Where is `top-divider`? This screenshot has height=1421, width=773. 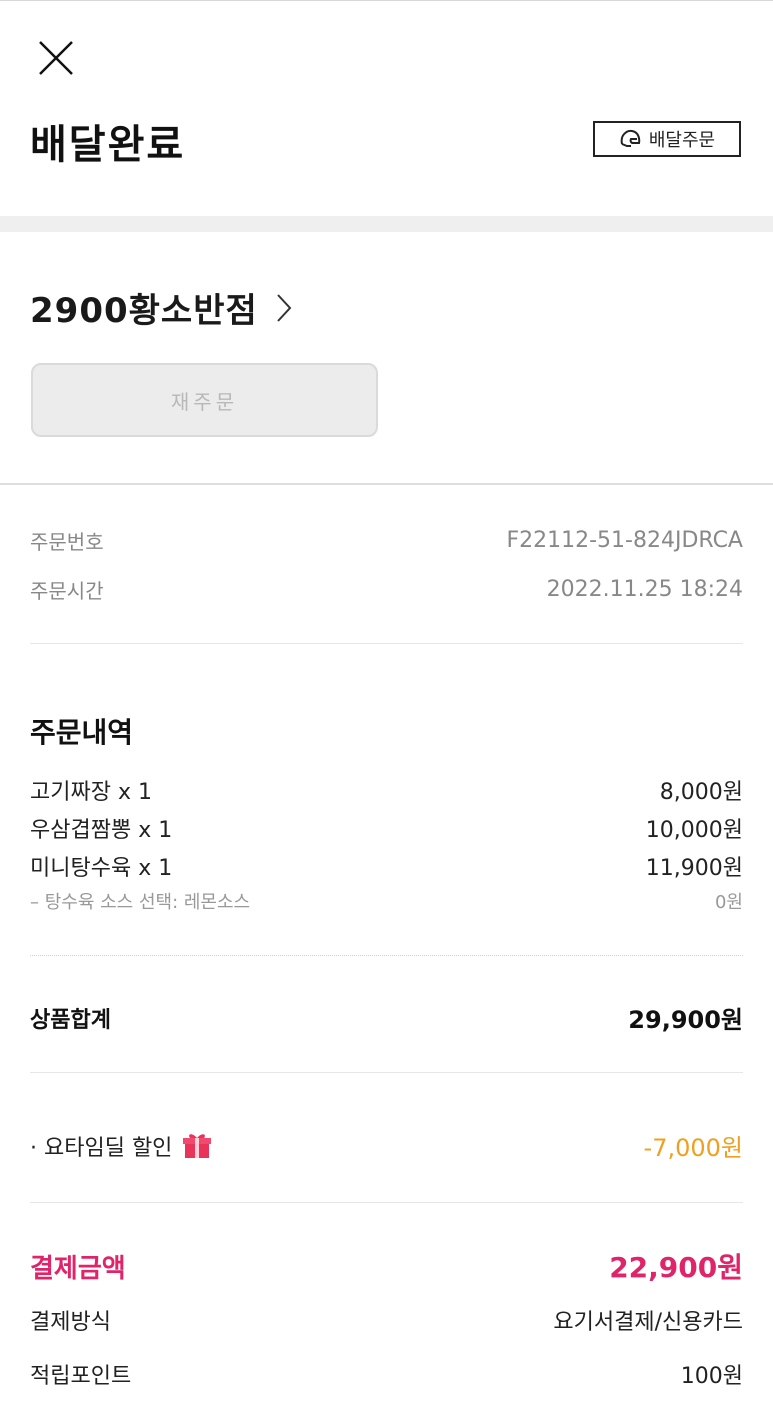
top-divider is located at coordinates (386, 0).